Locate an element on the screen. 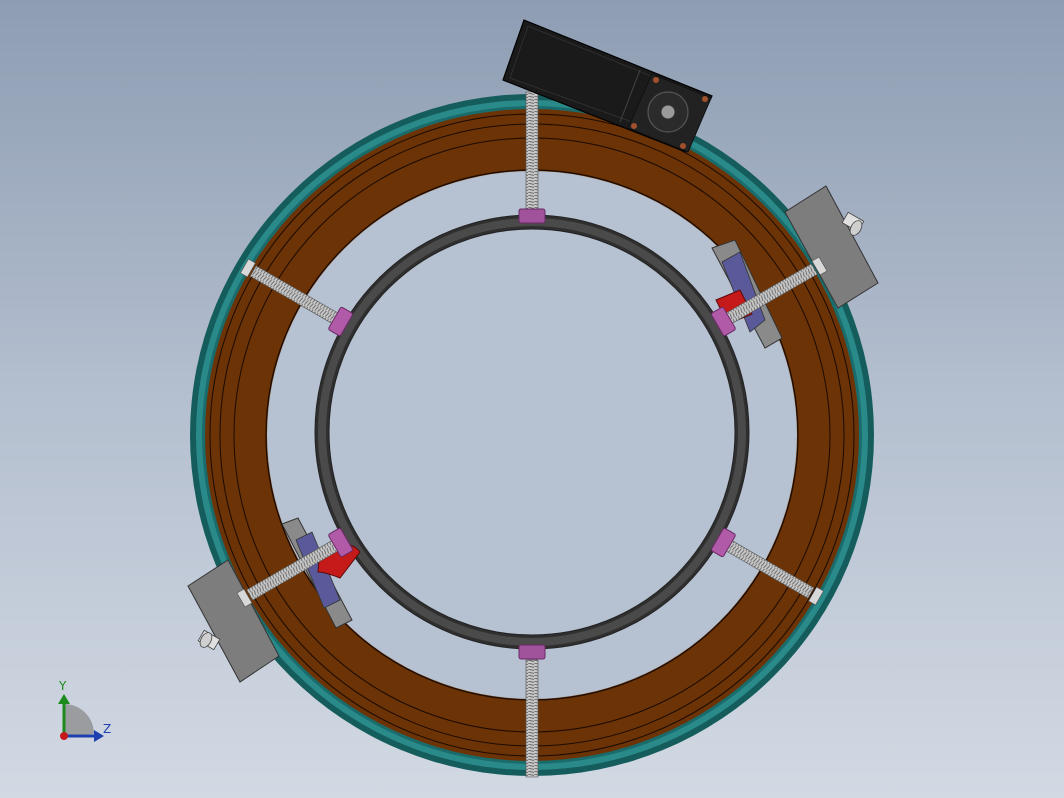 The image size is (1064, 798). z-axis-label: Z is located at coordinates (107, 729).